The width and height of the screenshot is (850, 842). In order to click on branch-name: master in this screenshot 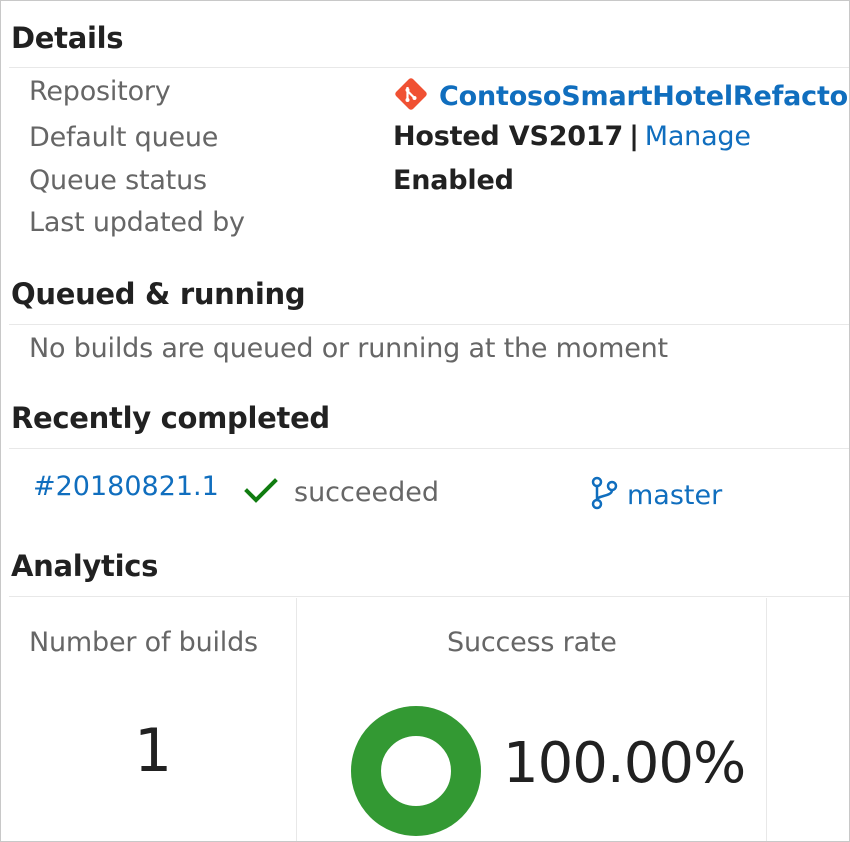, I will do `click(675, 495)`.